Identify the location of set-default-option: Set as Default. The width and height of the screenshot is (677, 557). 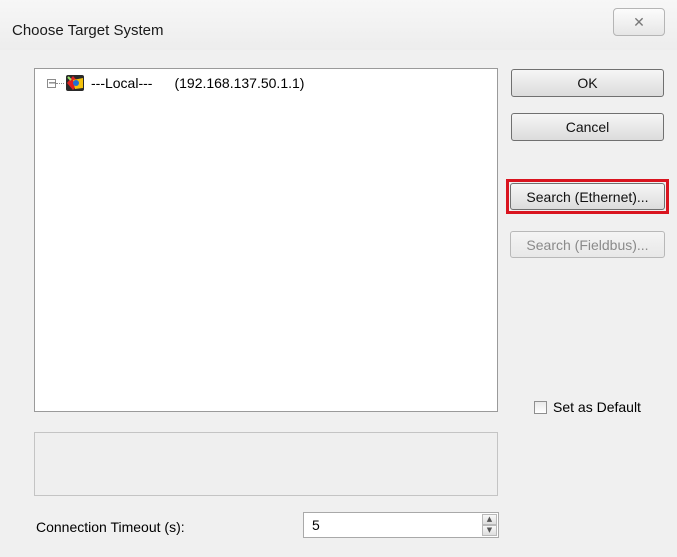
(587, 407).